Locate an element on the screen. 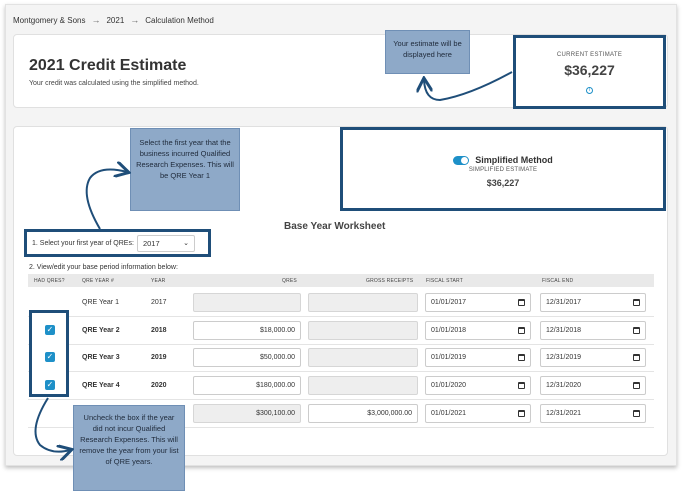 The height and width of the screenshot is (500, 688). col-had-qres: HAD QRES? is located at coordinates (49, 281).